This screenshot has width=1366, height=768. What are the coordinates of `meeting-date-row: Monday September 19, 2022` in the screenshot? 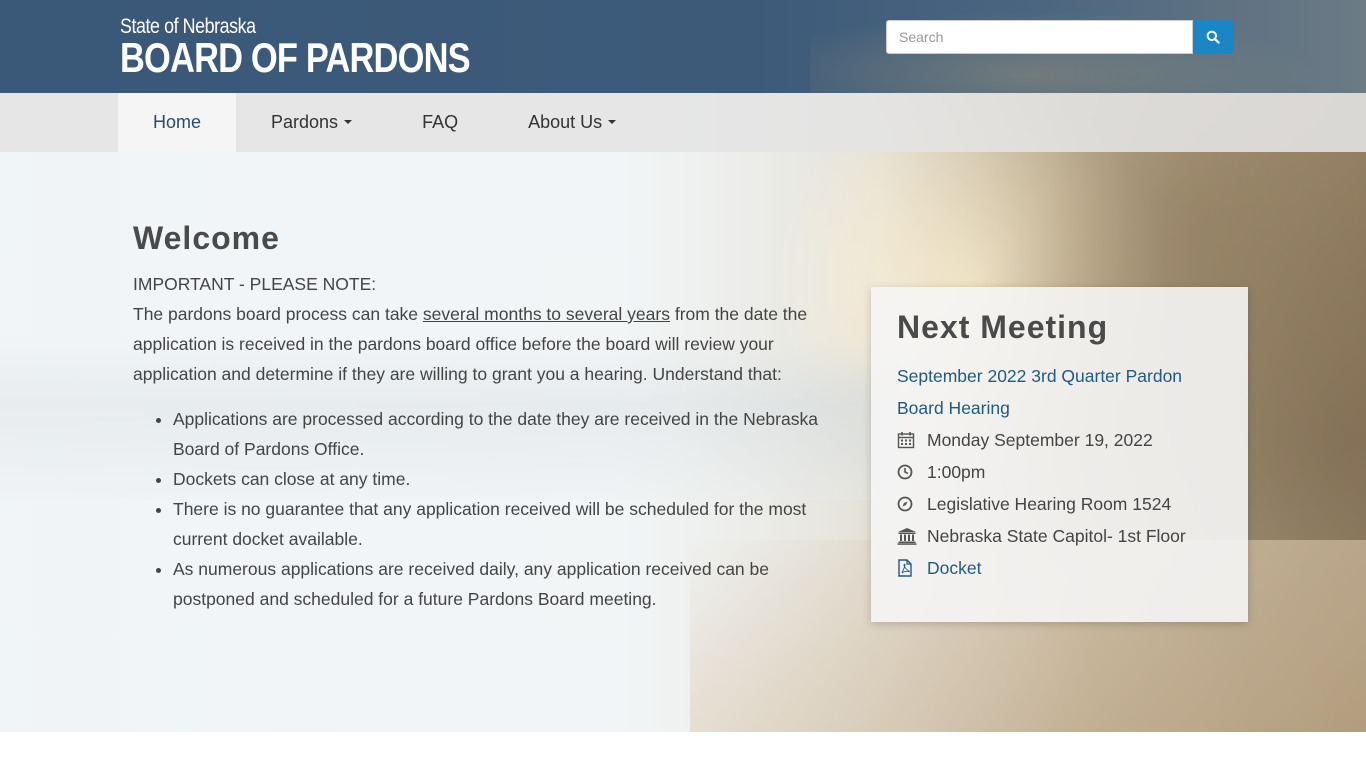 It's located at (1059, 440).